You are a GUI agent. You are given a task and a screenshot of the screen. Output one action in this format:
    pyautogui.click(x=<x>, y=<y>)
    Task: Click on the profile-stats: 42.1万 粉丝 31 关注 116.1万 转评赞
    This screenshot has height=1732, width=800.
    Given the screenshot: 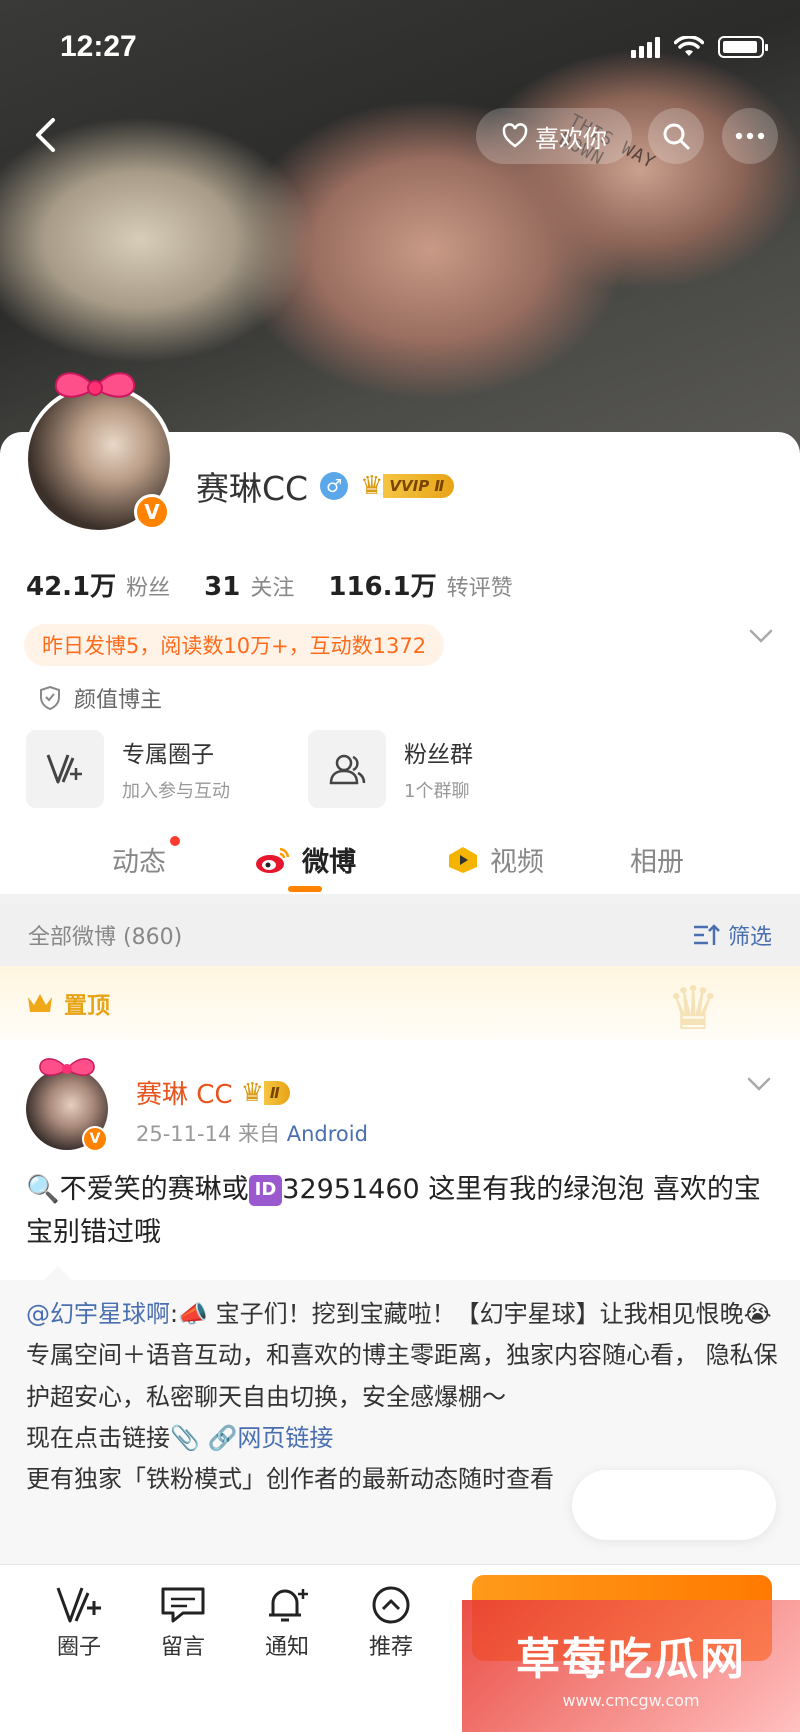 What is the action you would take?
    pyautogui.click(x=286, y=584)
    